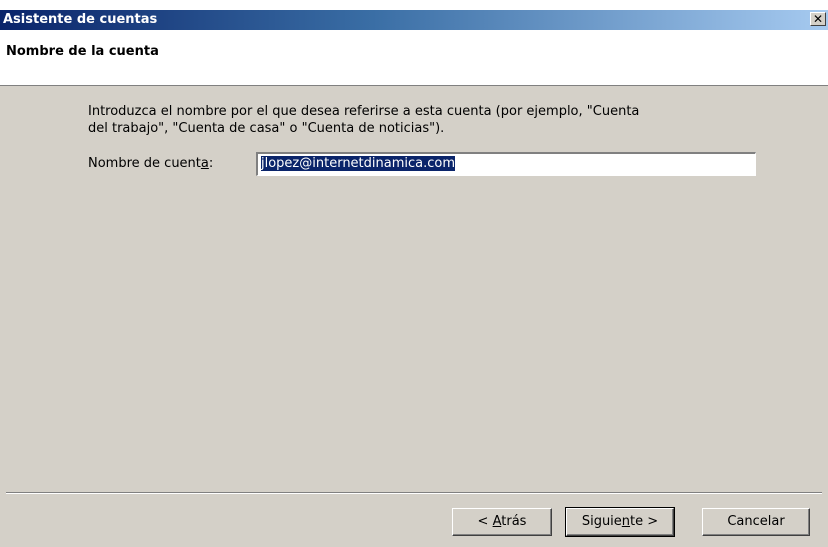  What do you see at coordinates (756, 522) in the screenshot?
I see `cancel-button: Cancelar` at bounding box center [756, 522].